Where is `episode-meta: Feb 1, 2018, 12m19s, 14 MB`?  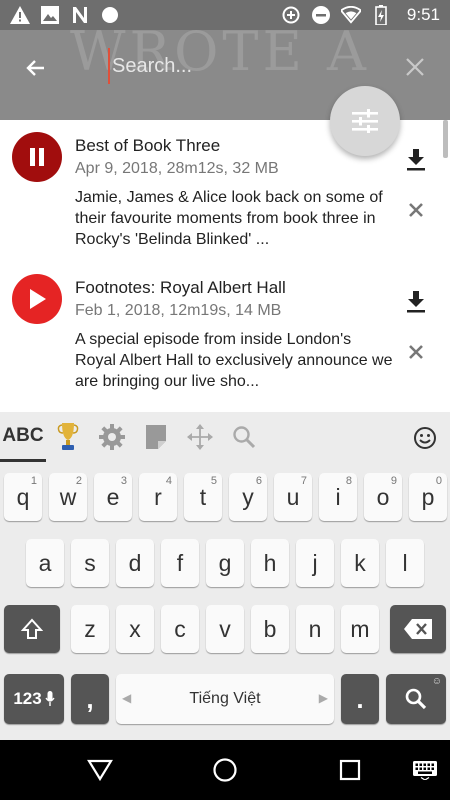
episode-meta: Feb 1, 2018, 12m19s, 14 MB is located at coordinates (178, 310).